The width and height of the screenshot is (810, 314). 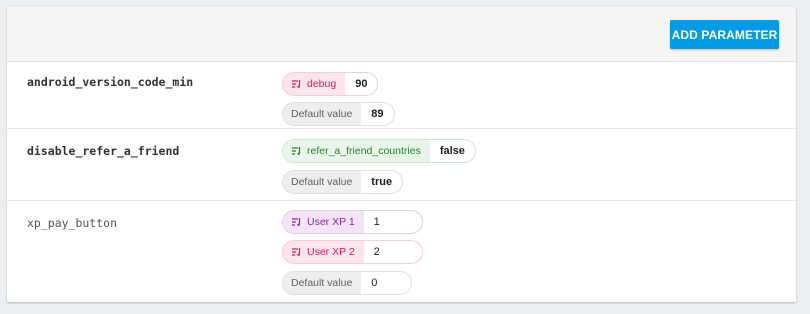 What do you see at coordinates (110, 82) in the screenshot?
I see `parameter-name: android_version_code_min` at bounding box center [110, 82].